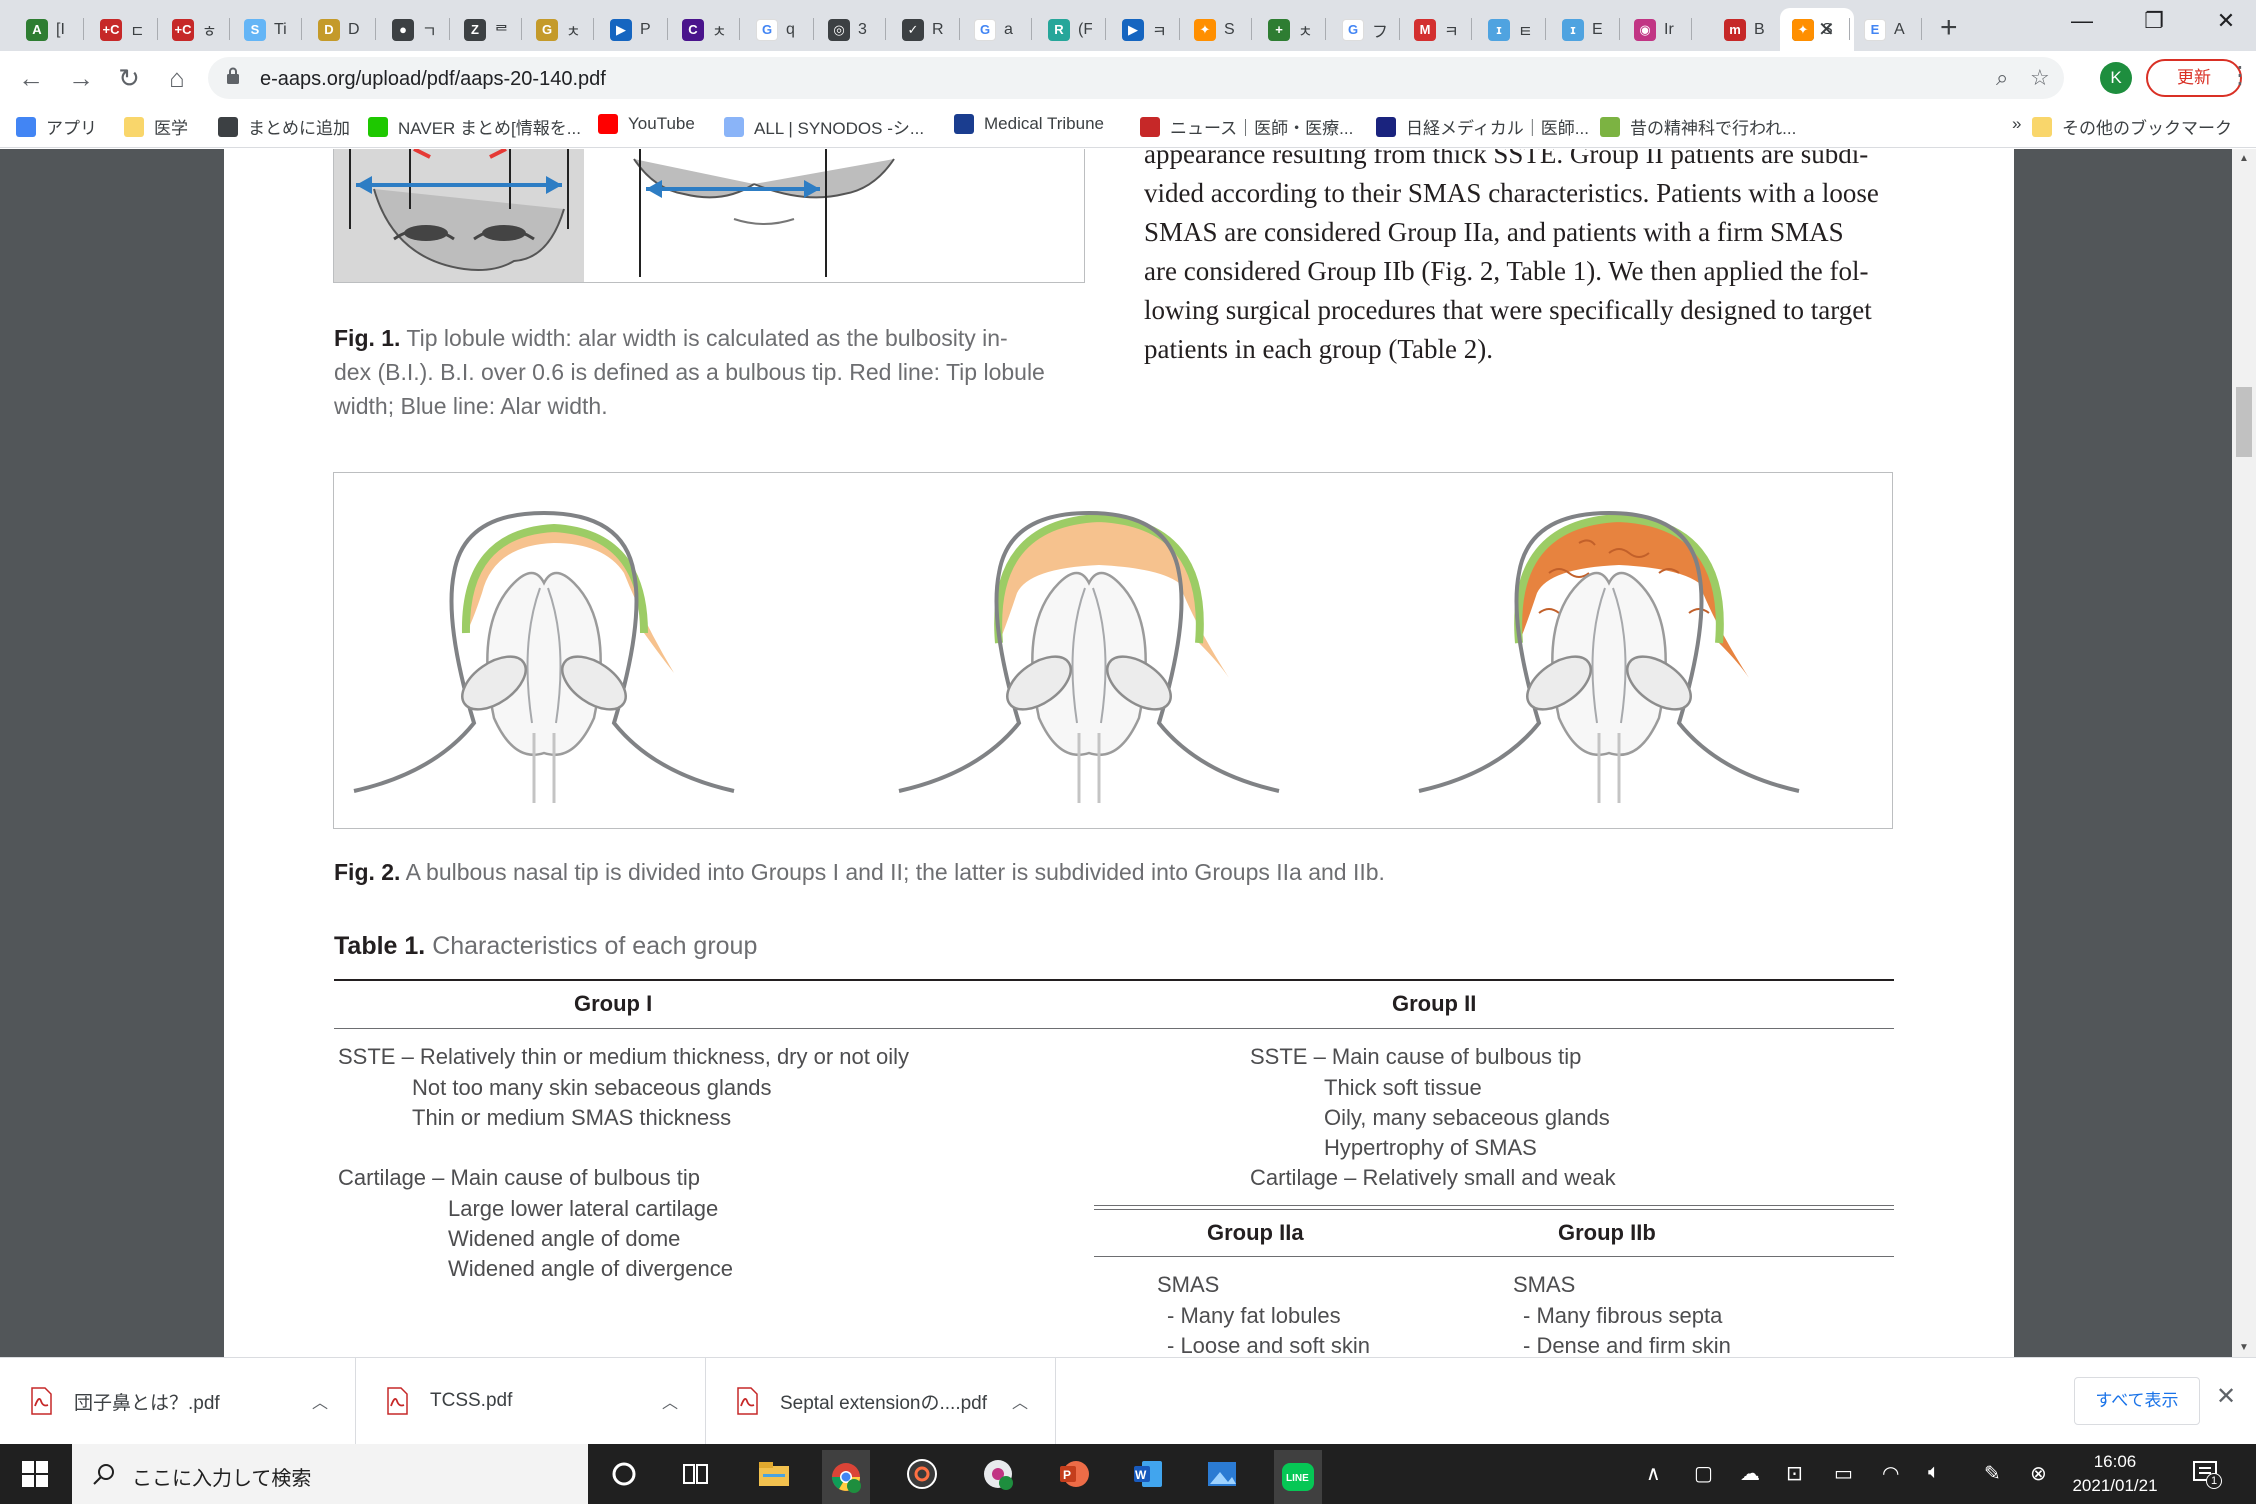 The width and height of the screenshot is (2256, 1504). I want to click on new-tab-button: +, so click(1949, 28).